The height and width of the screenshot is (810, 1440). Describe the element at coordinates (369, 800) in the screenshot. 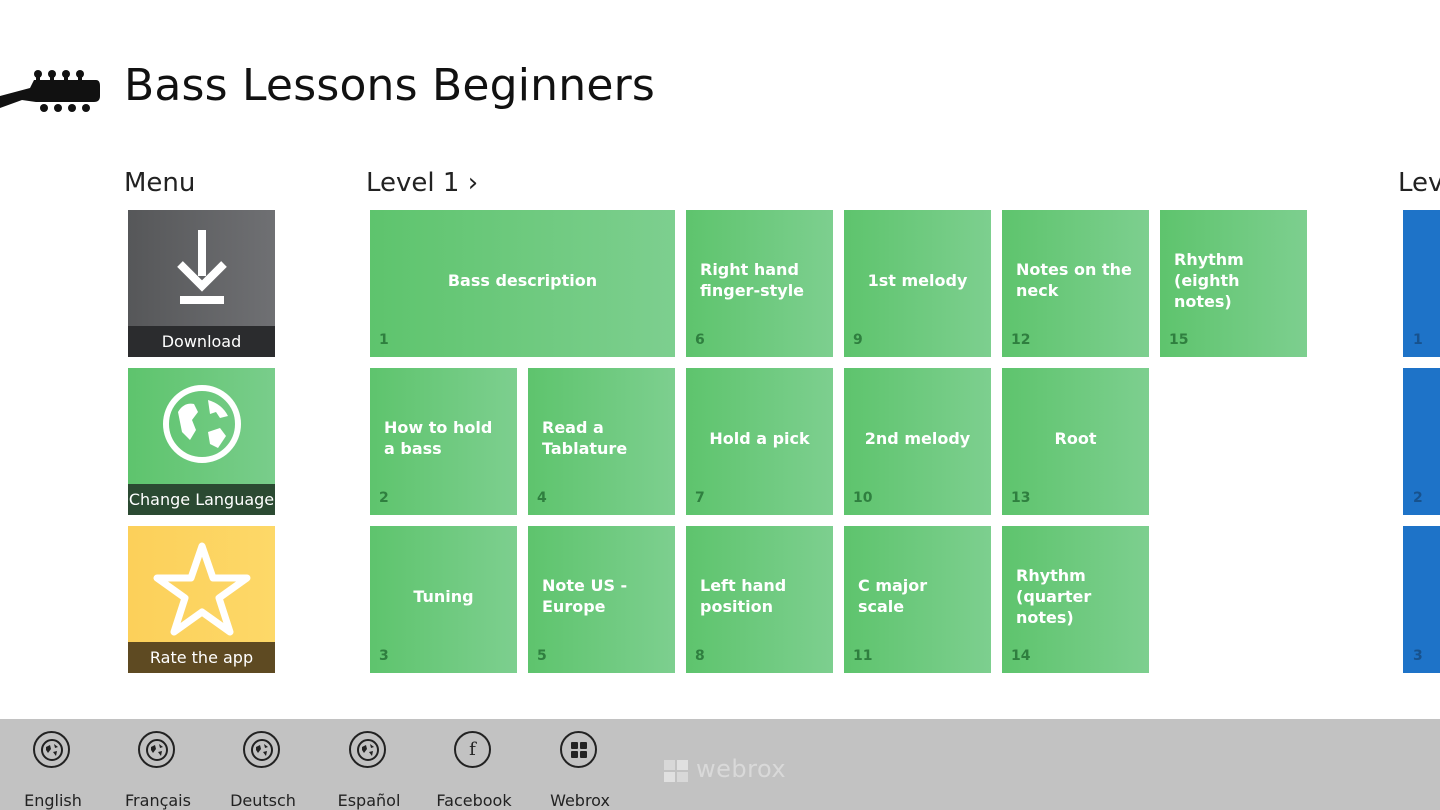

I see `espanol-label: Español` at that location.